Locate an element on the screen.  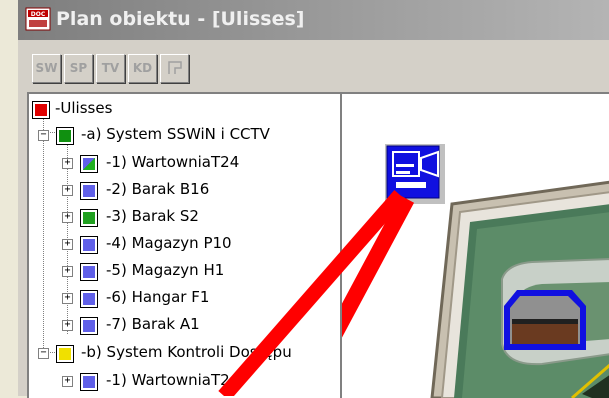
tv-button: TV is located at coordinates (110, 68).